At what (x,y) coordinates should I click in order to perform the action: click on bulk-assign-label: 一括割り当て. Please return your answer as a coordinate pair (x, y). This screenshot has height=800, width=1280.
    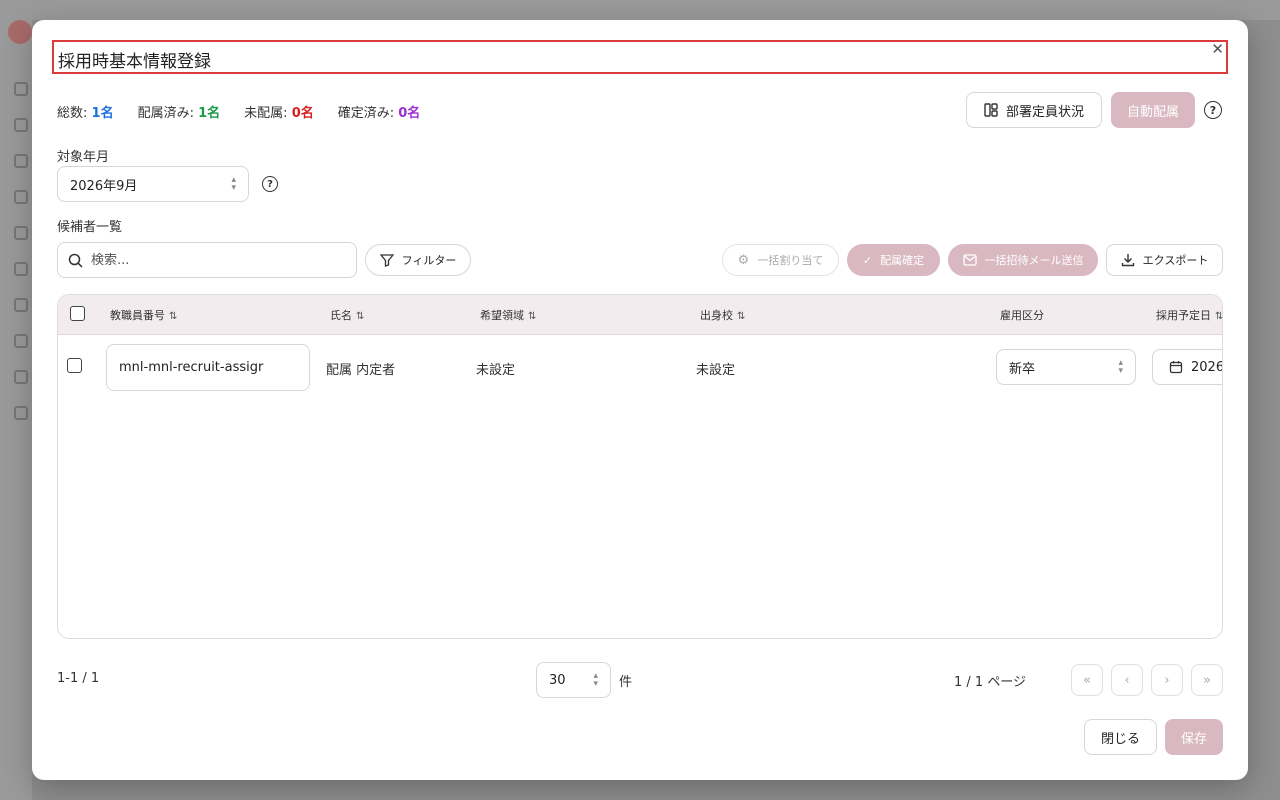
    Looking at the image, I should click on (790, 260).